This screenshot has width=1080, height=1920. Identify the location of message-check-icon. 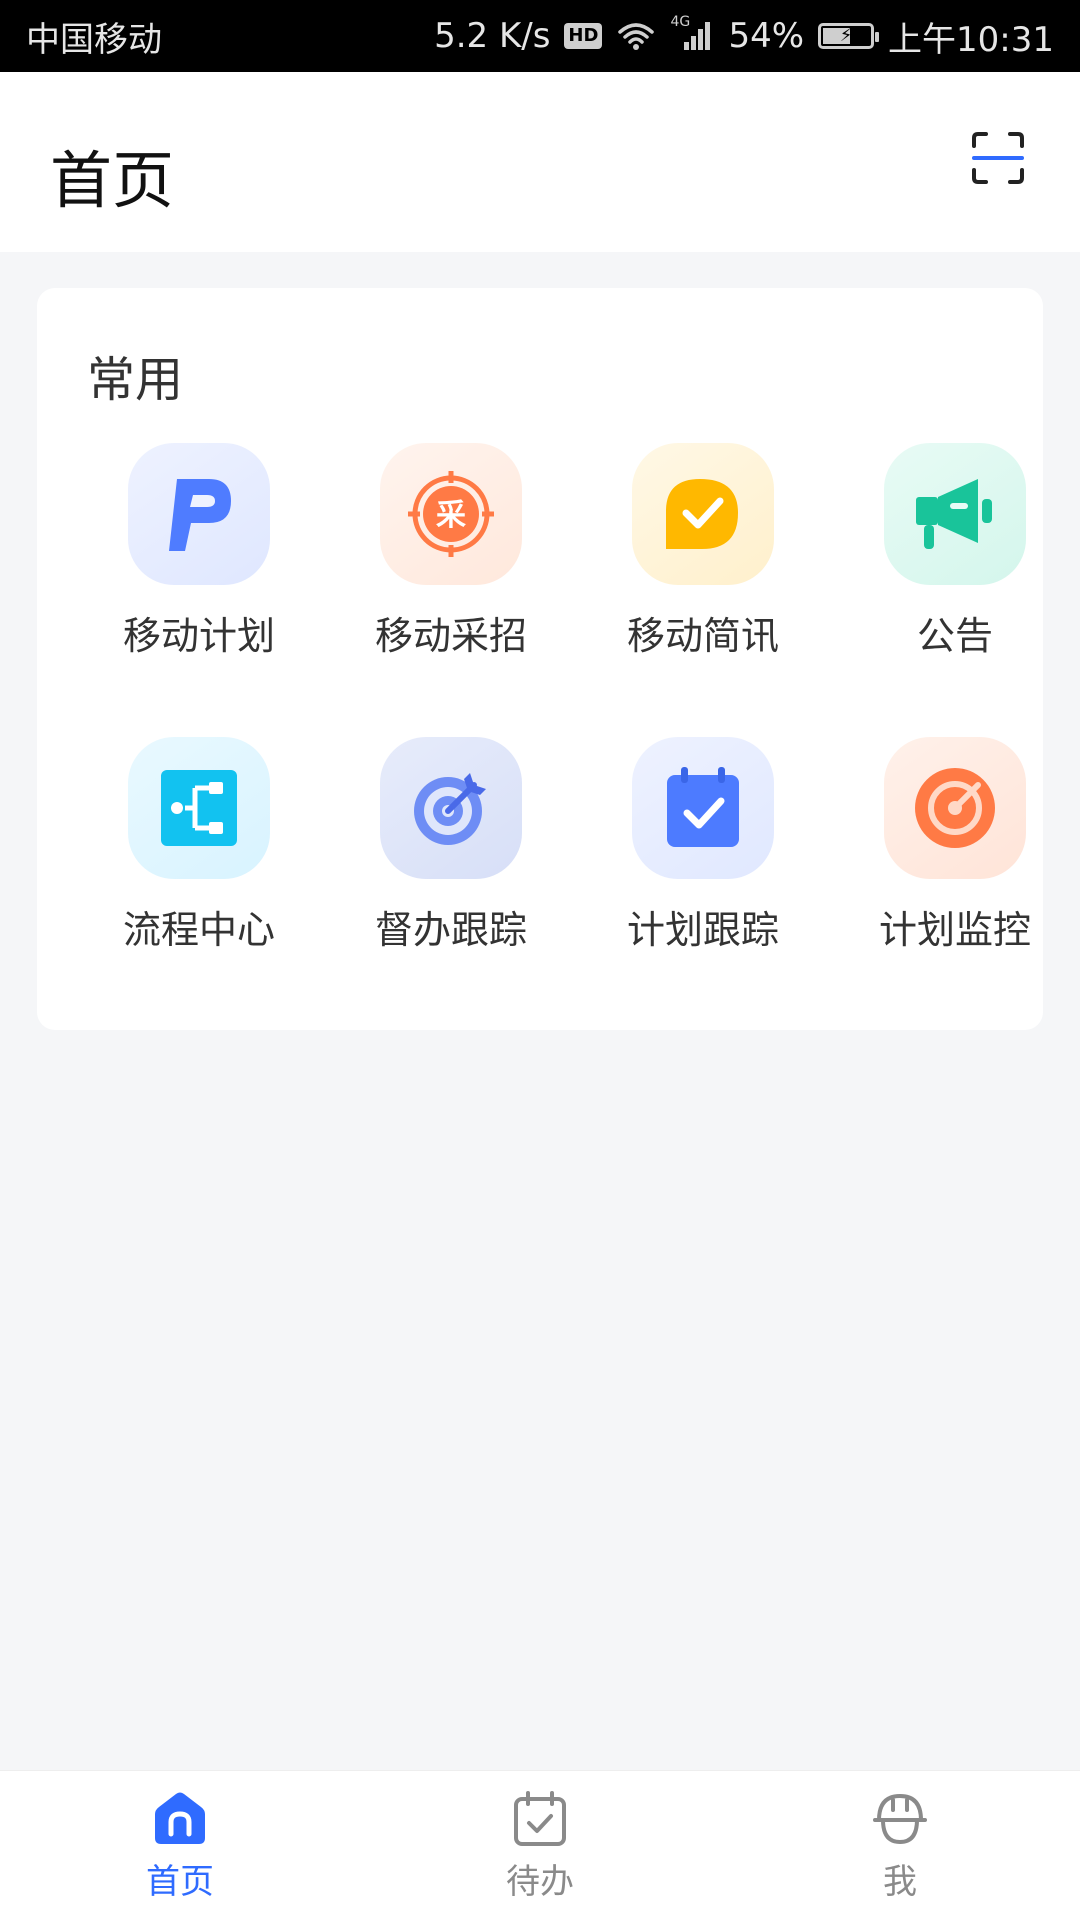
(703, 514).